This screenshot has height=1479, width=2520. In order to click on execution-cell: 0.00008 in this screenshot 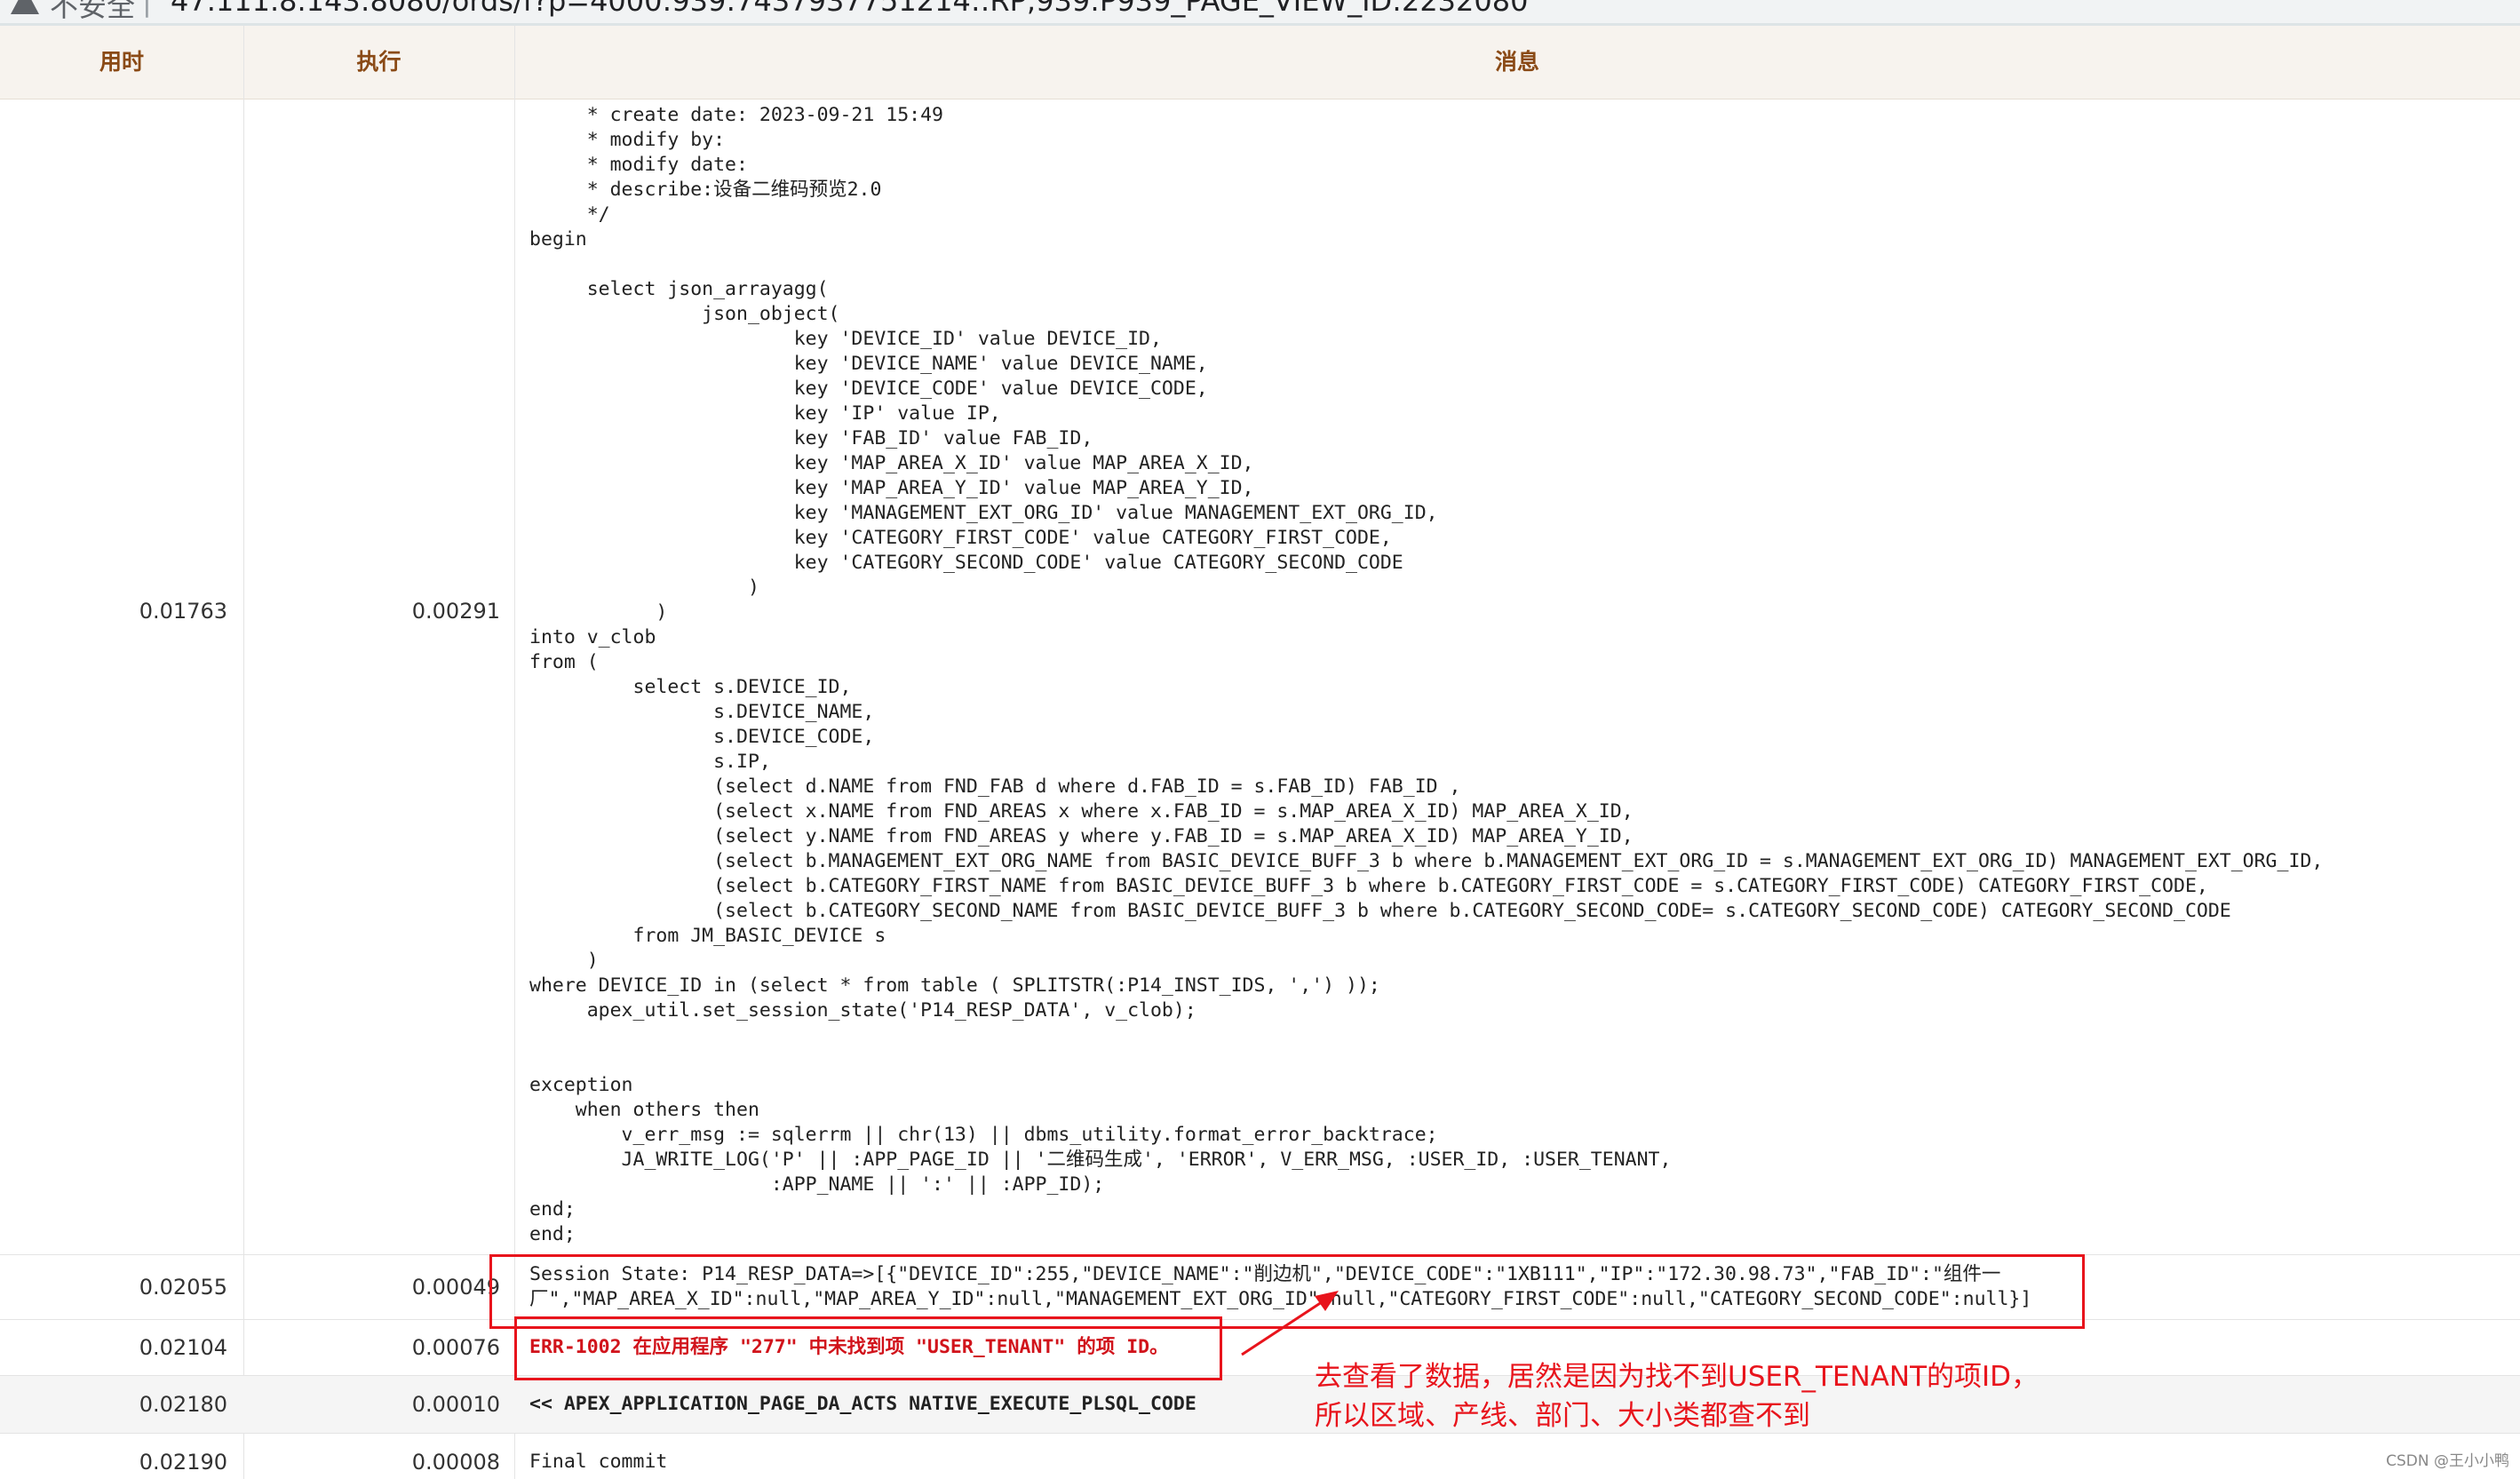, I will do `click(455, 1463)`.